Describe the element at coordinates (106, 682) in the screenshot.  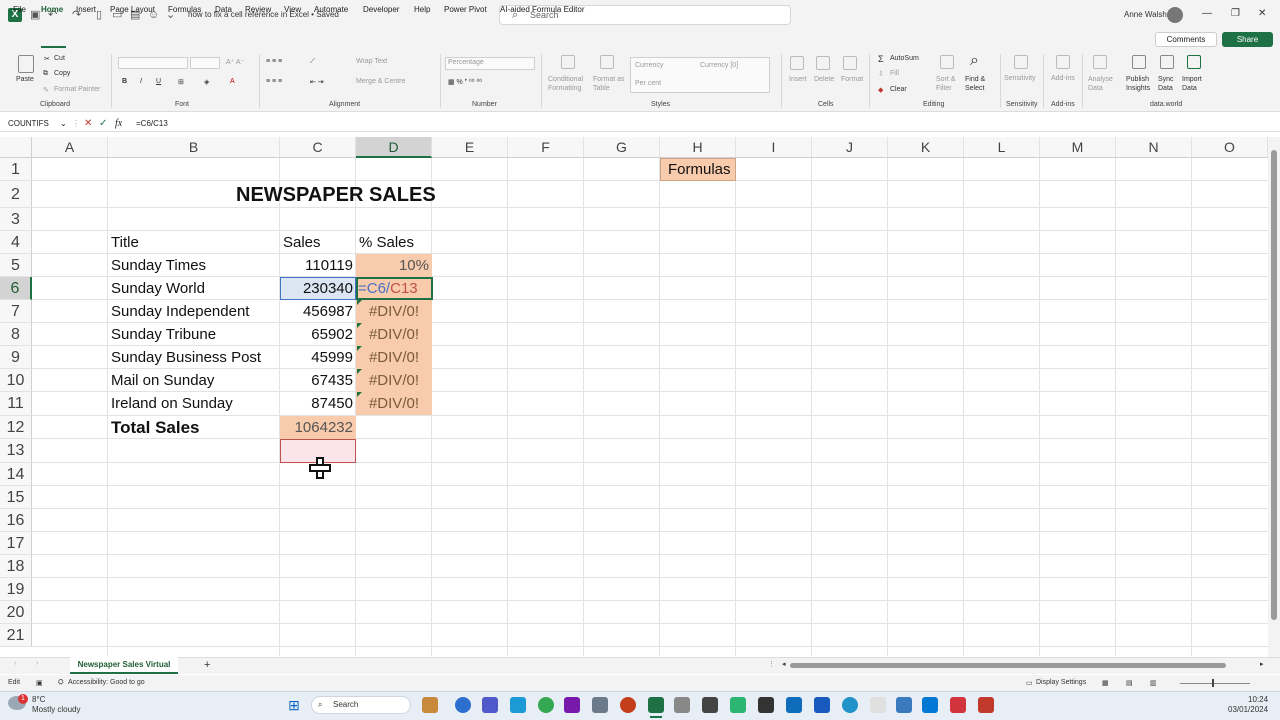
I see `accessibility-status: Accessibility: Good to go` at that location.